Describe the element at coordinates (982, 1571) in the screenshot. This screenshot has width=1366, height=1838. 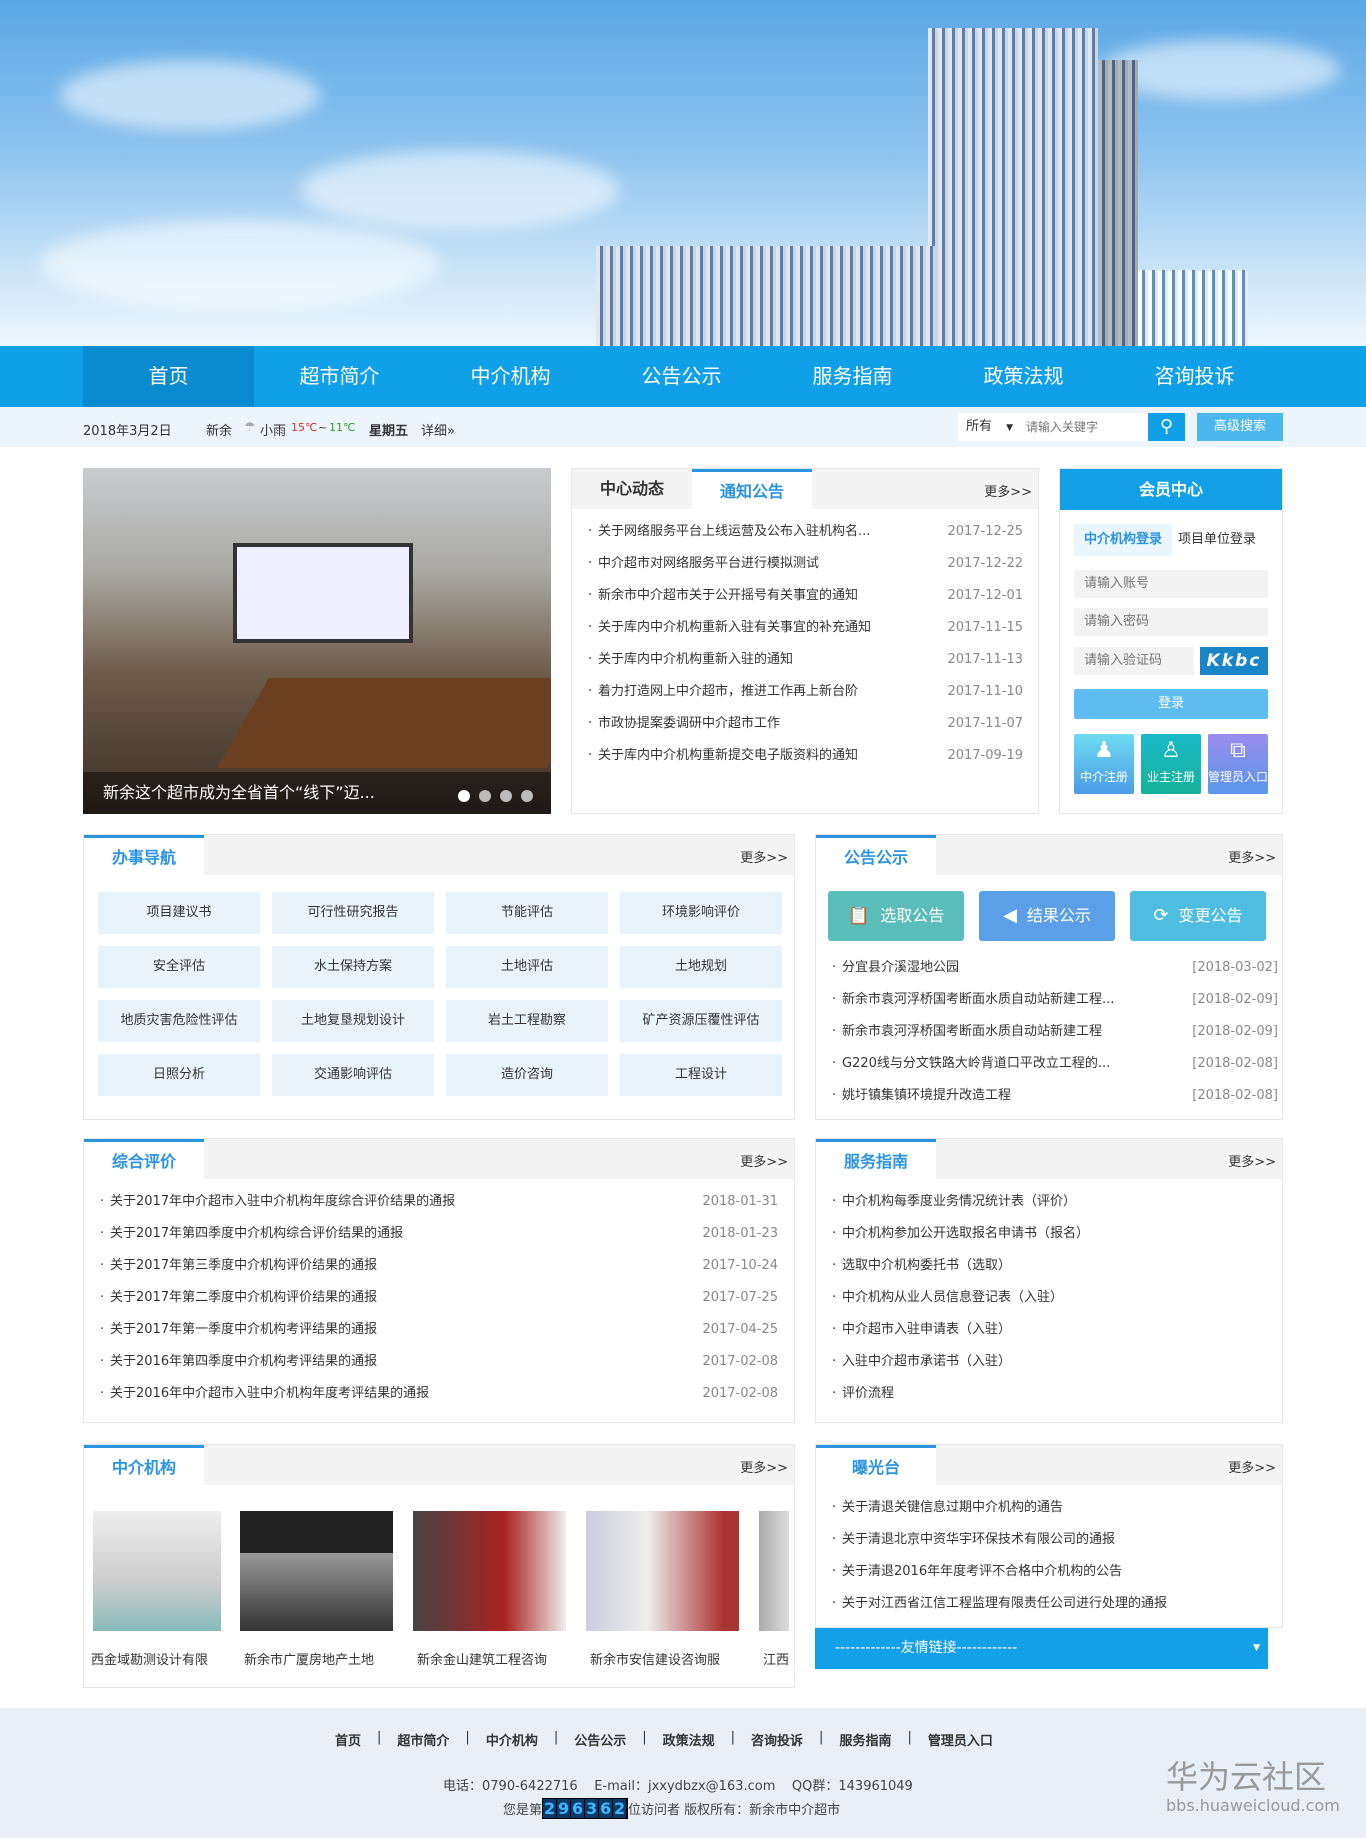
I see `item-title: 关于清退2016年年度考评不合格中介机构的公告` at that location.